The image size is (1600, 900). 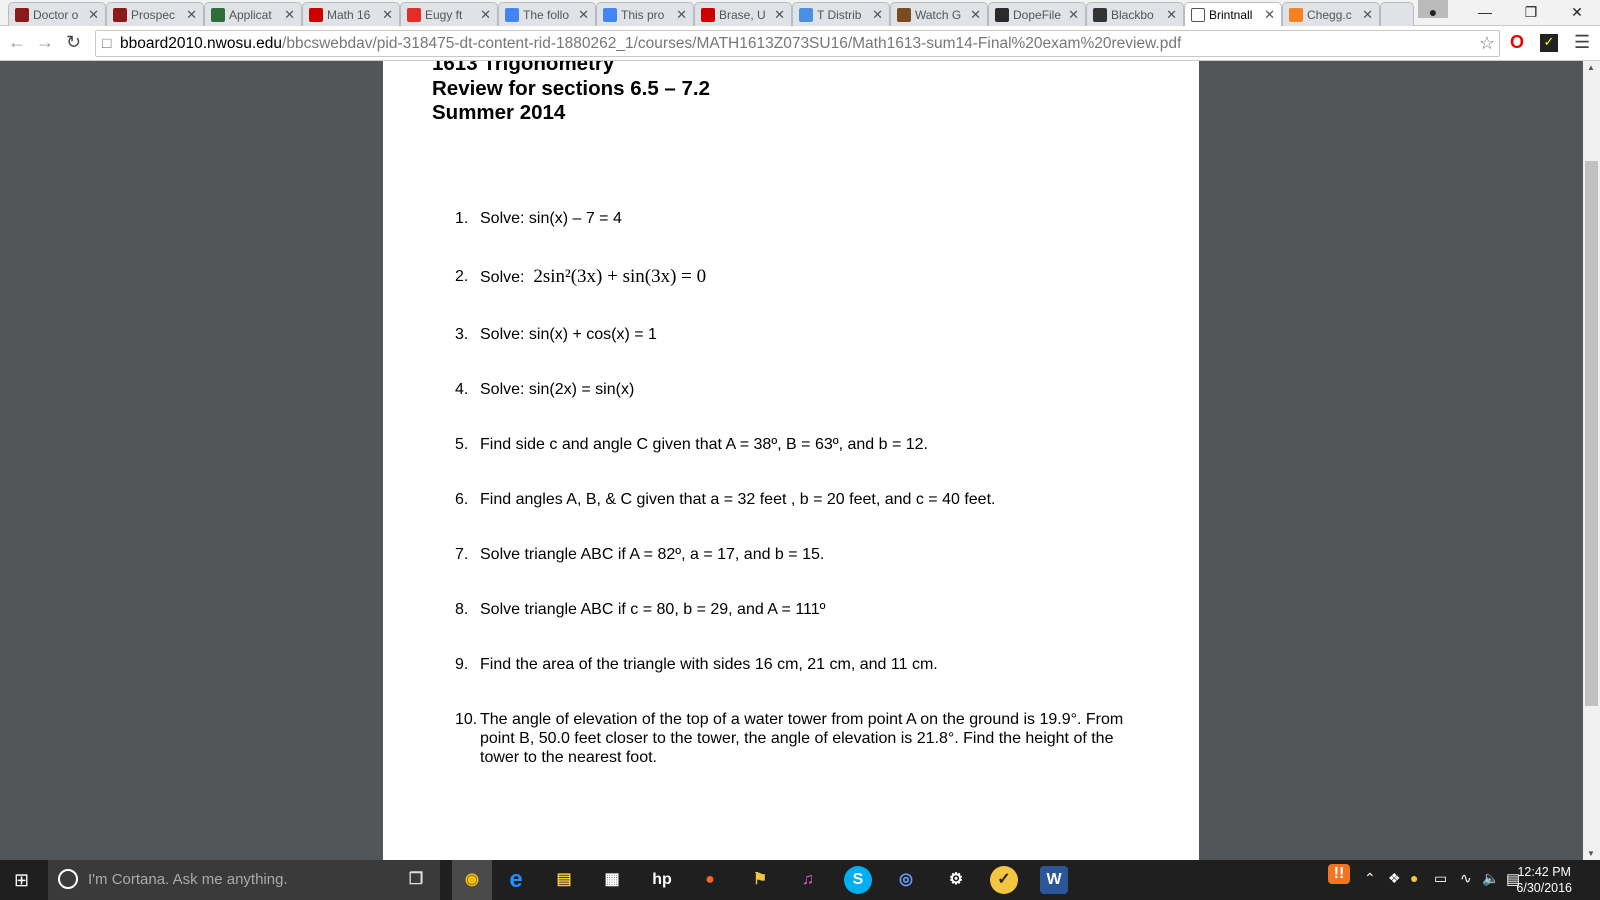 I want to click on tab-label: Brase, U, so click(x=742, y=14).